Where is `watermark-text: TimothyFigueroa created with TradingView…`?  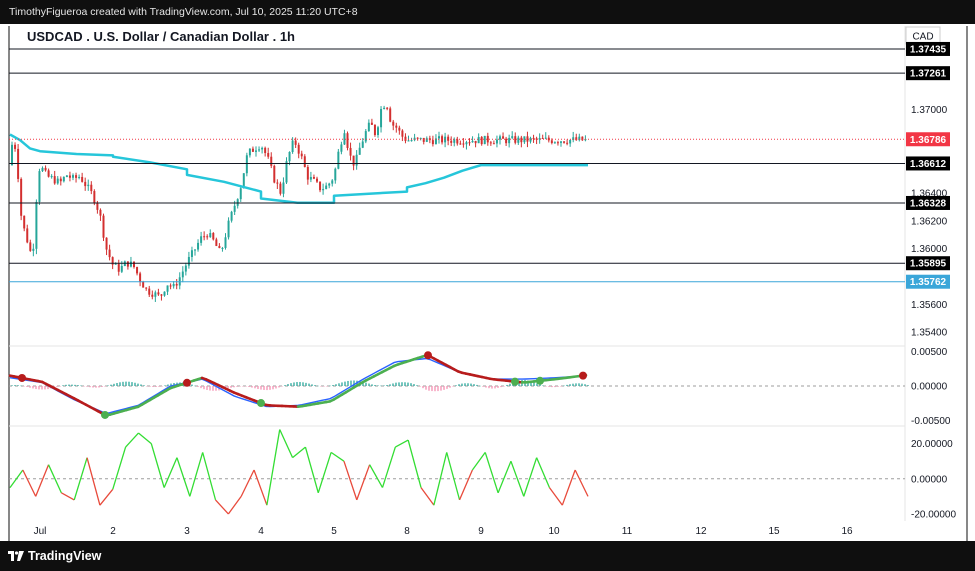 watermark-text: TimothyFigueroa created with TradingView… is located at coordinates (183, 12).